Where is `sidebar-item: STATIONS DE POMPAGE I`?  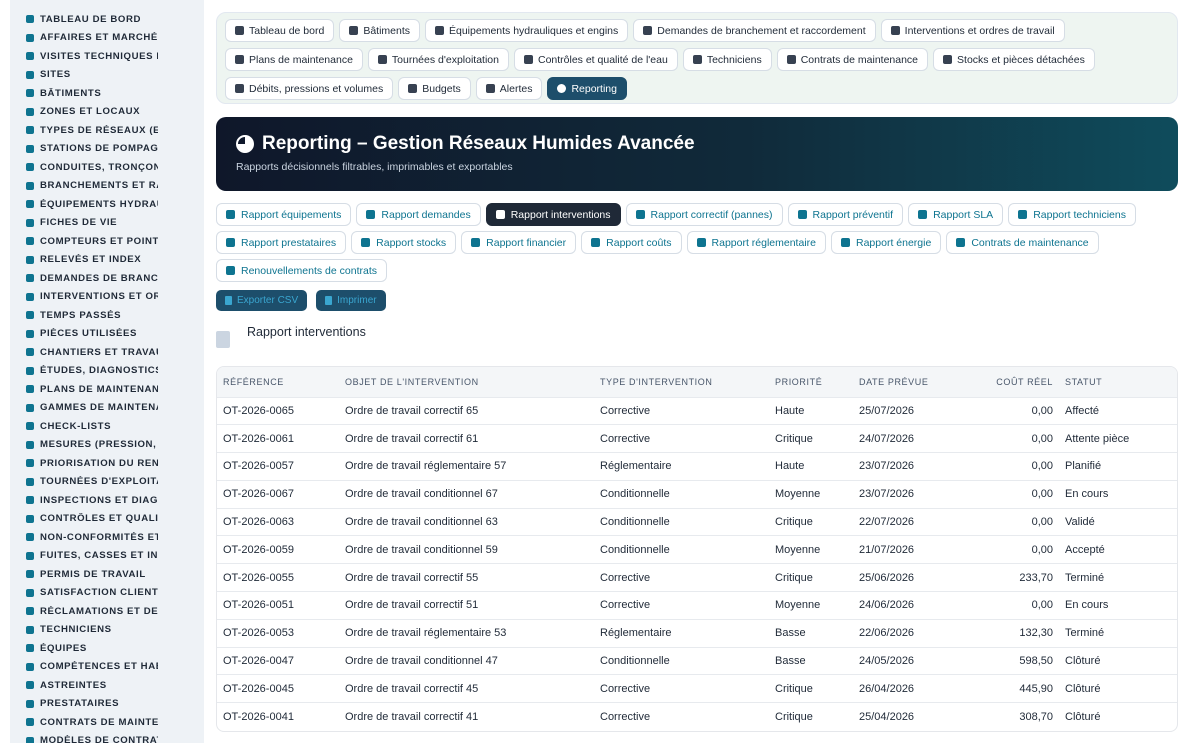 sidebar-item: STATIONS DE POMPAGE I is located at coordinates (107, 149).